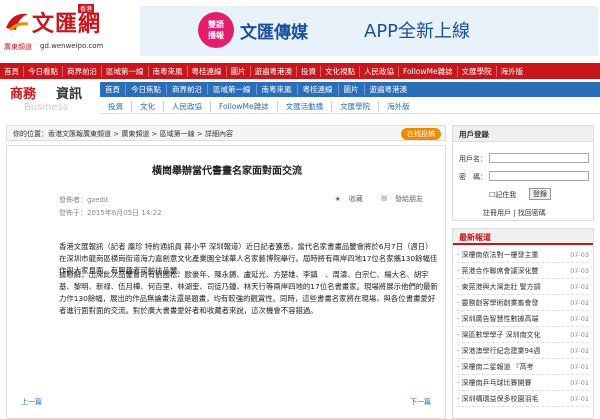 Image resolution: width=600 pixels, height=419 pixels. I want to click on main-nav-item: 文匯學院, so click(477, 71).